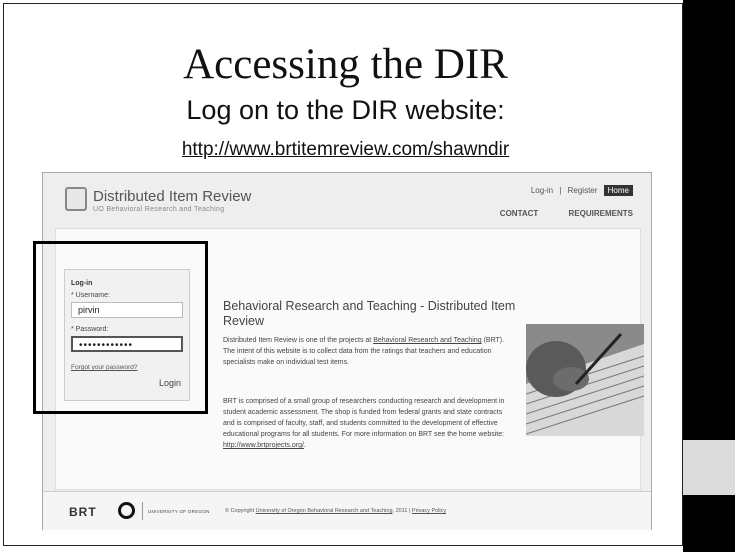 This screenshot has height=552, width=735. What do you see at coordinates (263, 445) in the screenshot?
I see `brtprojects-link: http://www.brtprojects.org/` at bounding box center [263, 445].